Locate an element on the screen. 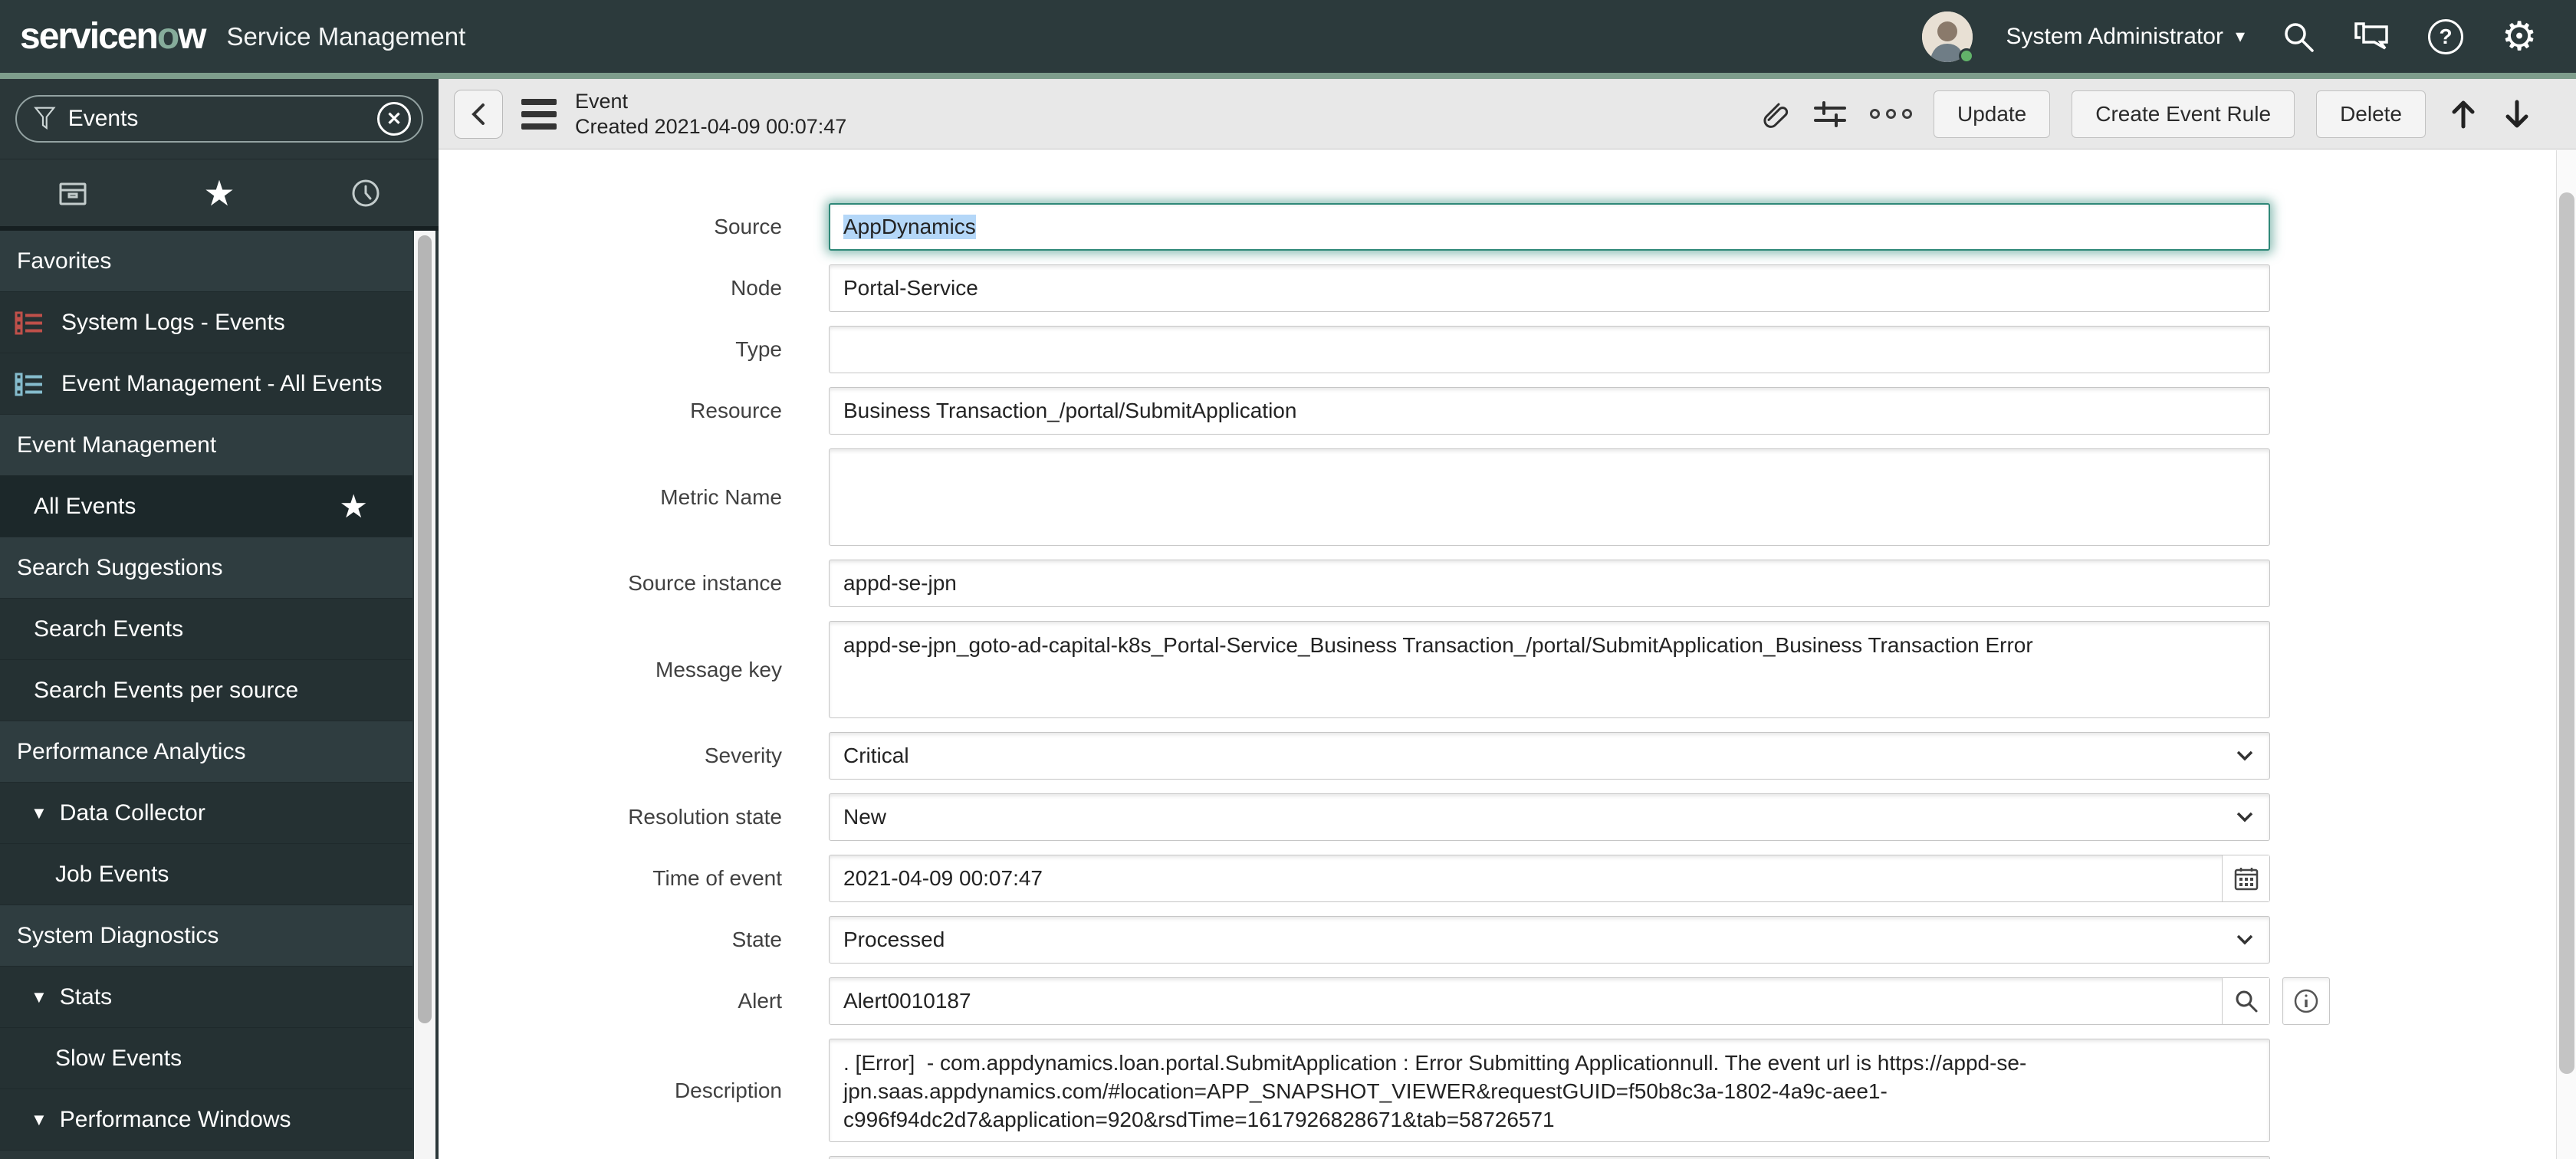  tab-all-applications is located at coordinates (73, 192).